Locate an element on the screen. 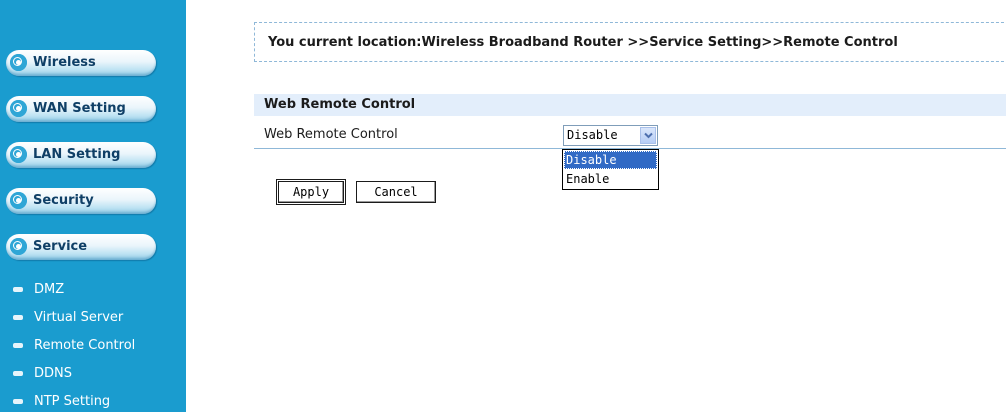  nav-security-button: Security is located at coordinates (81, 201).